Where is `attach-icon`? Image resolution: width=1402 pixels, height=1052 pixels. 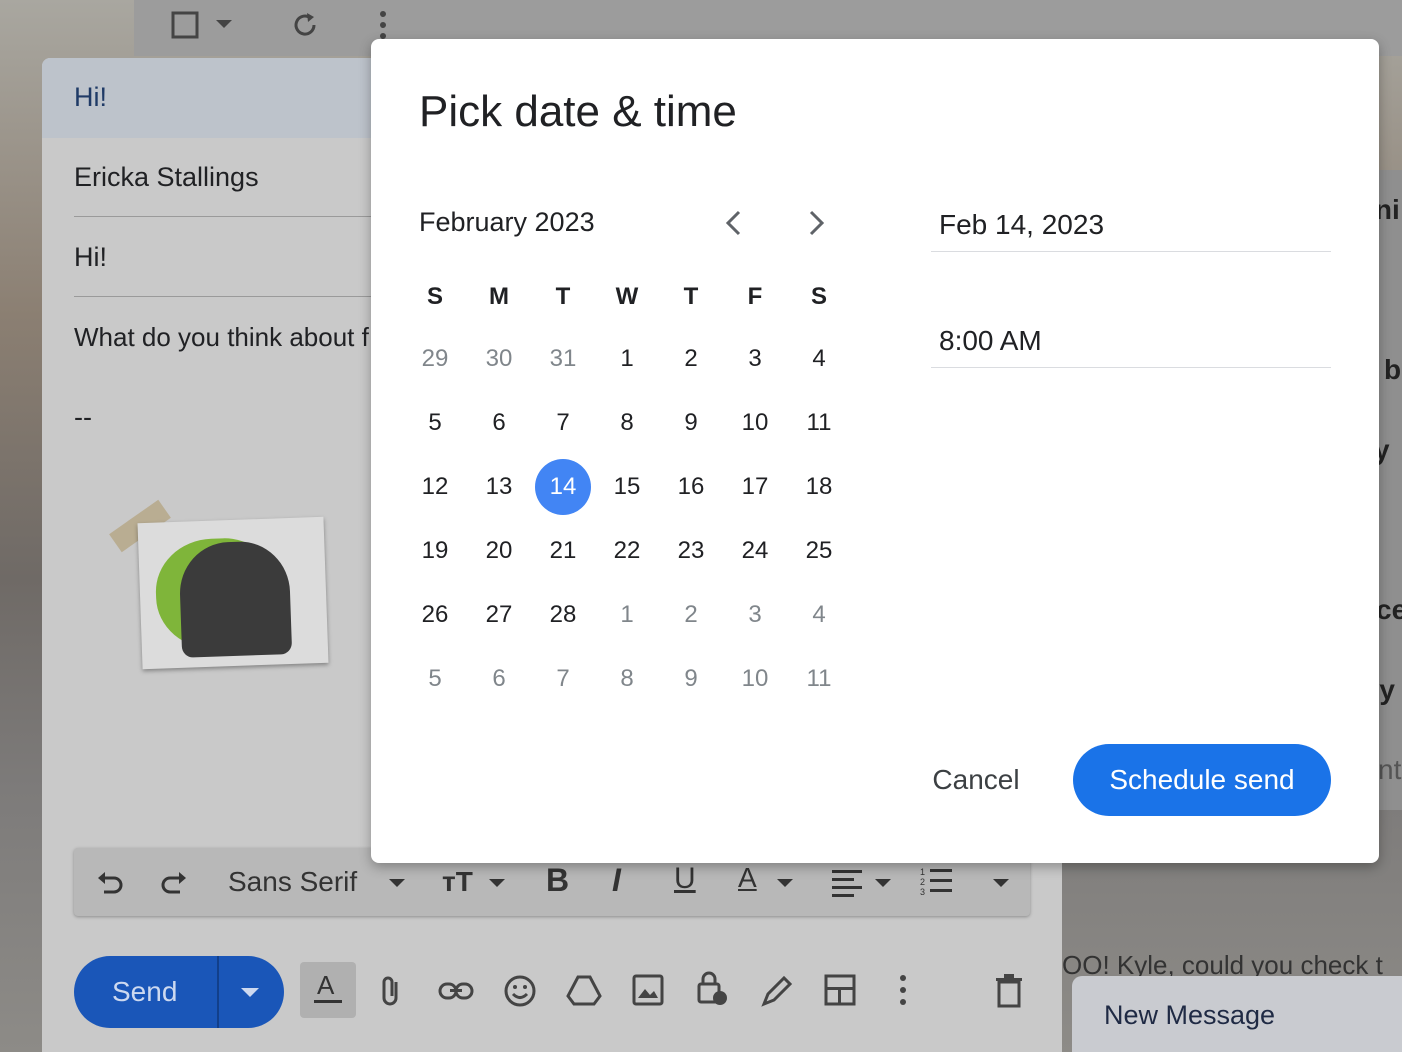
attach-icon is located at coordinates (391, 991).